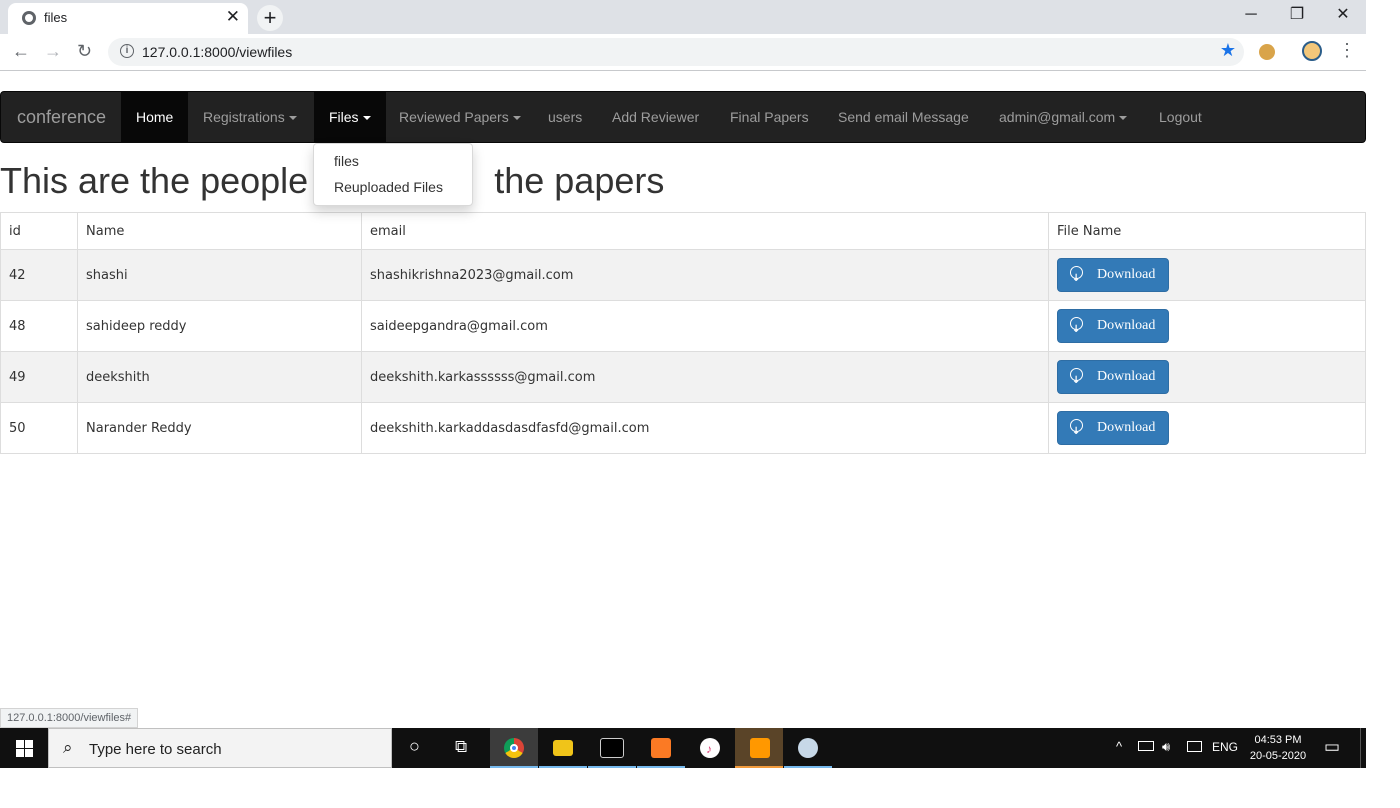  Describe the element at coordinates (393, 174) in the screenshot. I see `files-dropdown-menu: files Reuploaded Files` at that location.